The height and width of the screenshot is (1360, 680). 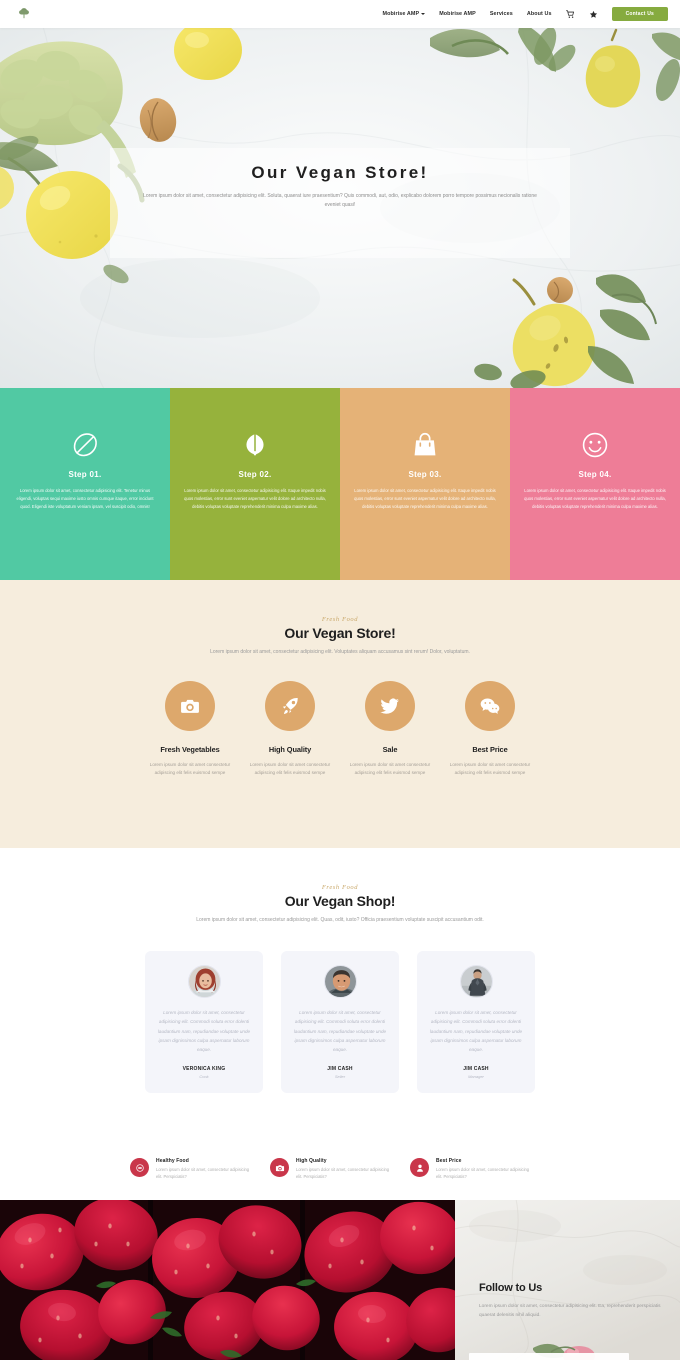 What do you see at coordinates (227, 1280) in the screenshot?
I see `strawberries-image` at bounding box center [227, 1280].